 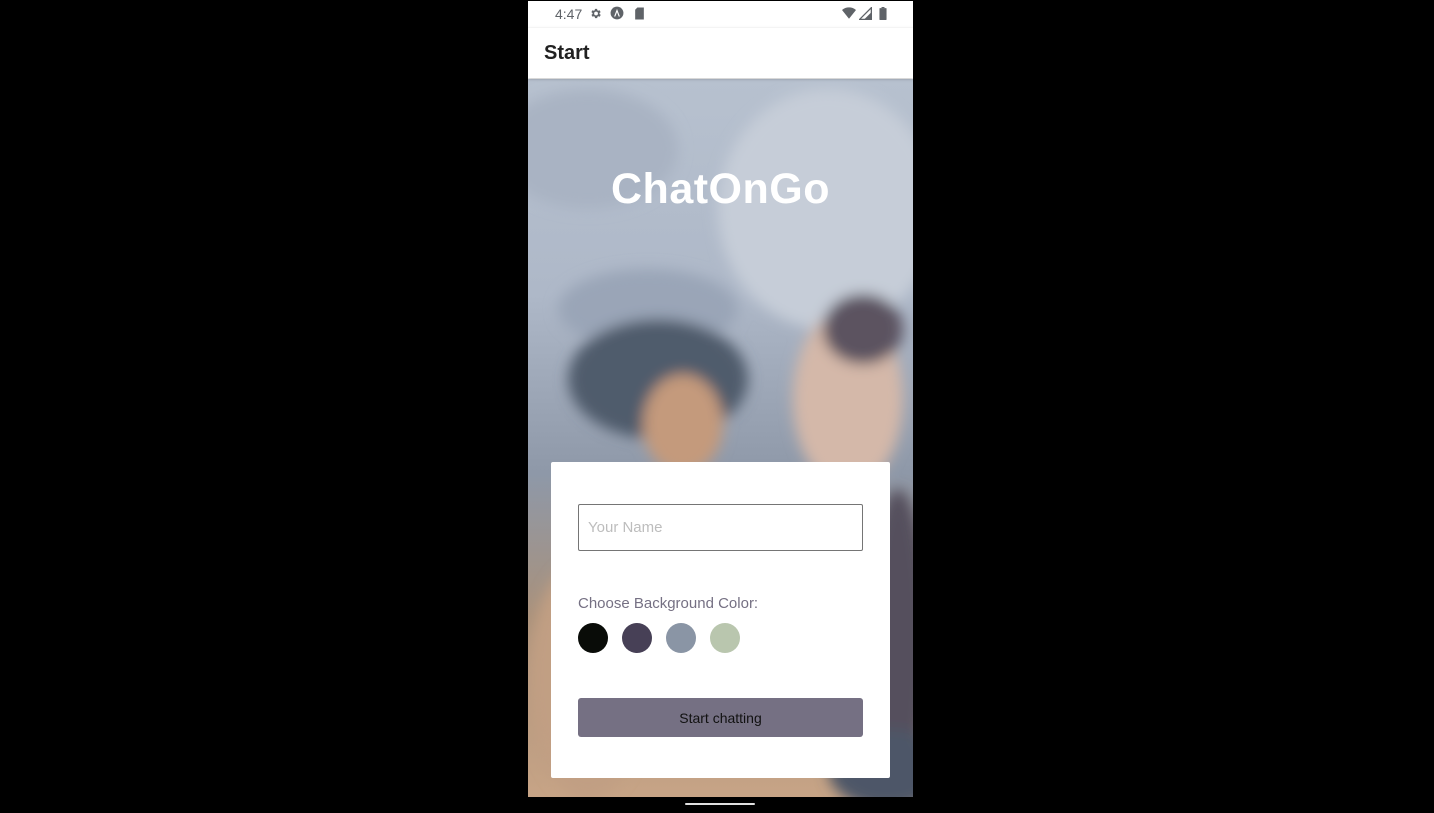 I want to click on app-bar: Start, so click(x=720, y=53).